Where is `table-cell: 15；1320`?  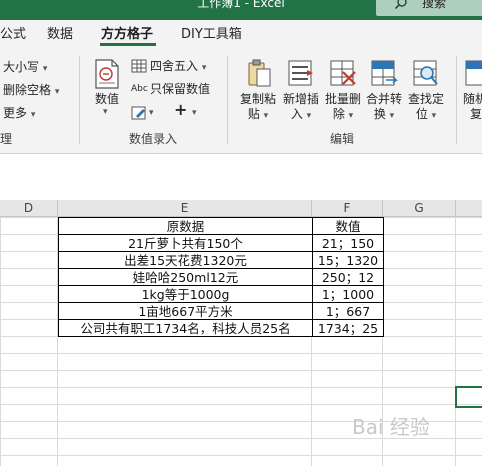 table-cell: 15；1320 is located at coordinates (348, 260).